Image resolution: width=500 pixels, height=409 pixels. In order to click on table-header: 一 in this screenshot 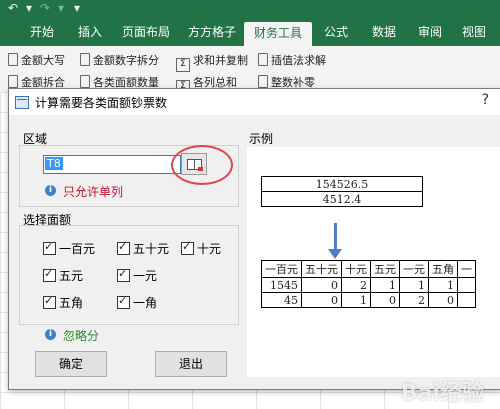, I will do `click(466, 269)`.